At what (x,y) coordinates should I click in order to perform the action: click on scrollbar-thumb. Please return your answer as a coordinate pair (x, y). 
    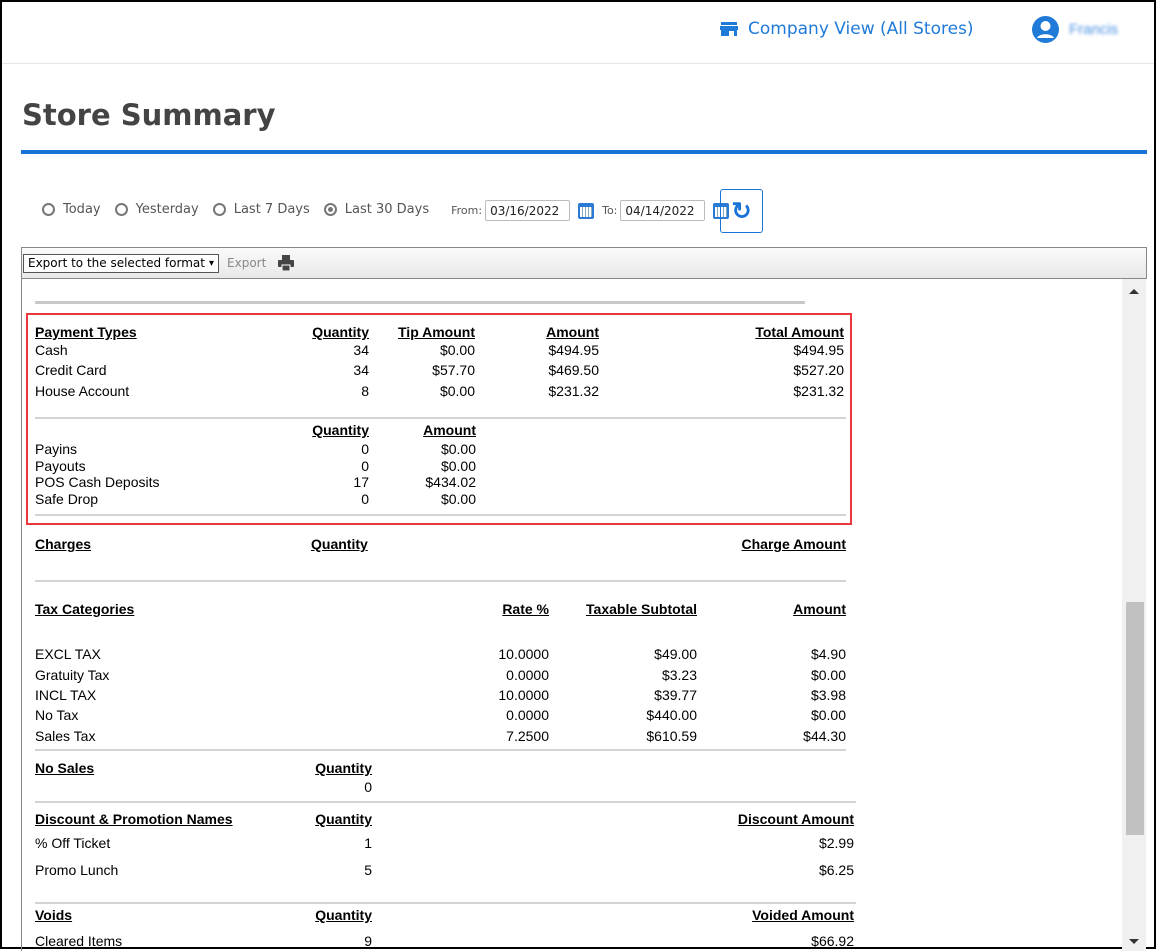
    Looking at the image, I should click on (1135, 718).